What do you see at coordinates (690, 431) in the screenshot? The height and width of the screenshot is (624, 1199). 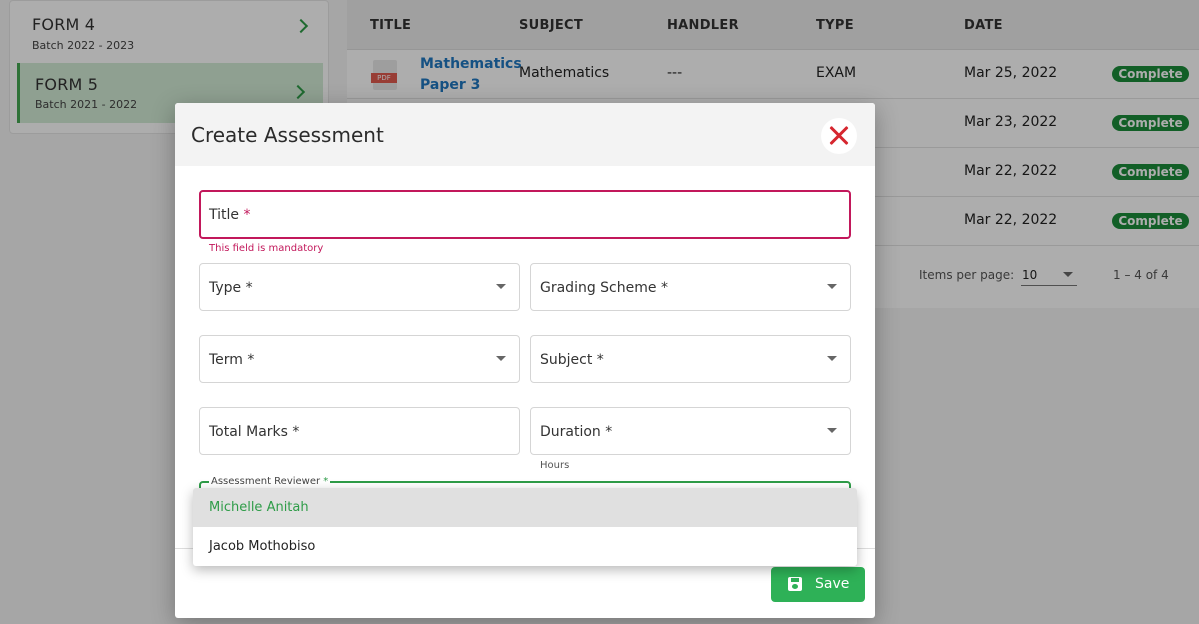 I see `duration-select: Duration *` at bounding box center [690, 431].